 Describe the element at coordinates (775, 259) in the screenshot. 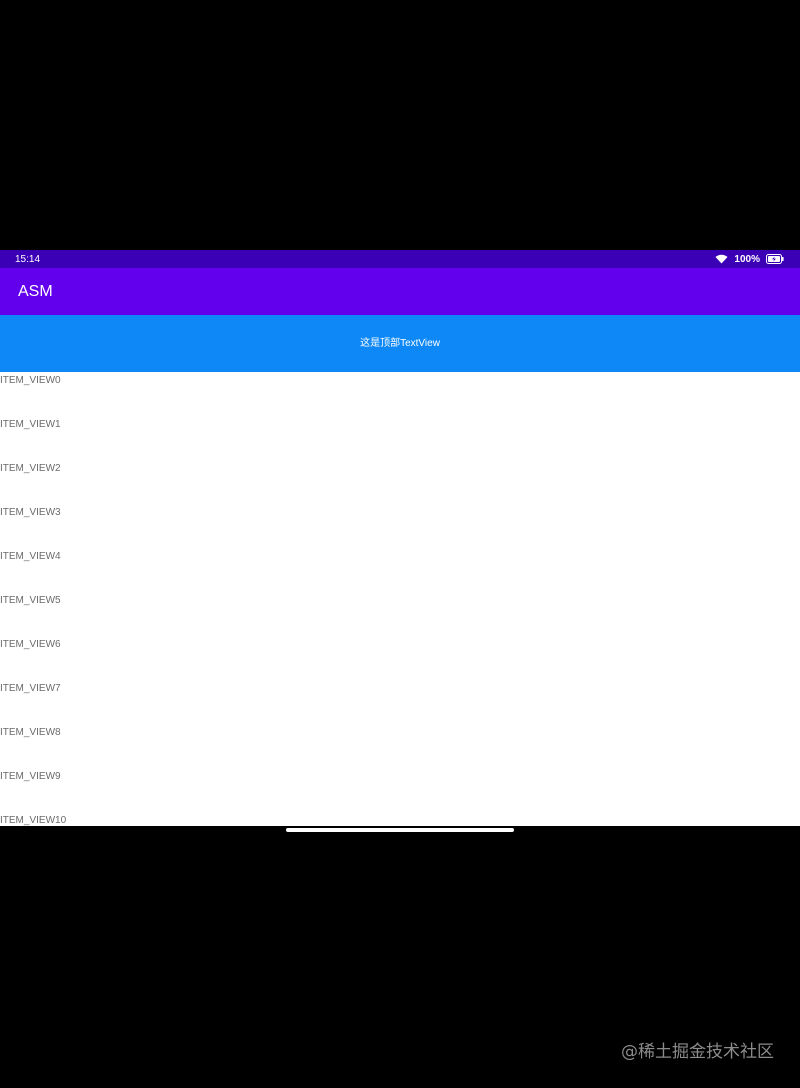

I see `battery-charging-icon` at that location.